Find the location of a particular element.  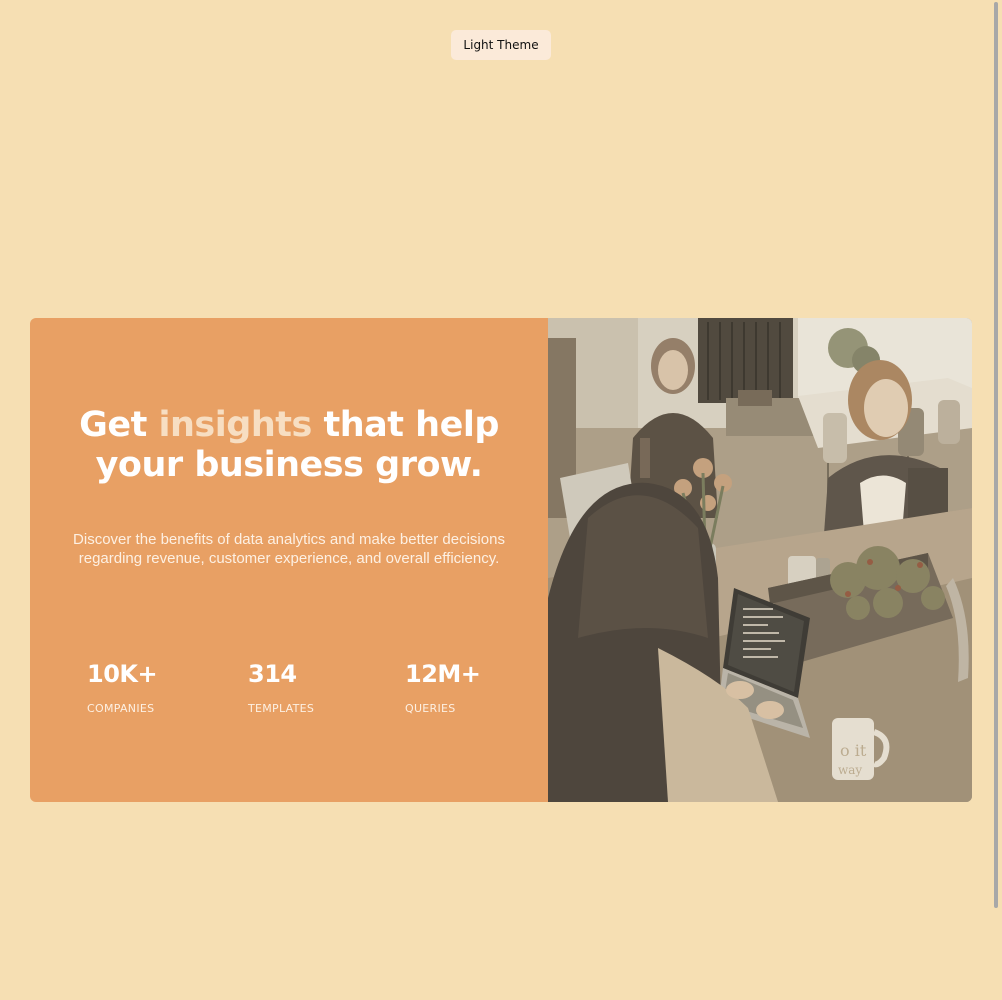

stat-templates: 314 TEMPLATES is located at coordinates (281, 687).